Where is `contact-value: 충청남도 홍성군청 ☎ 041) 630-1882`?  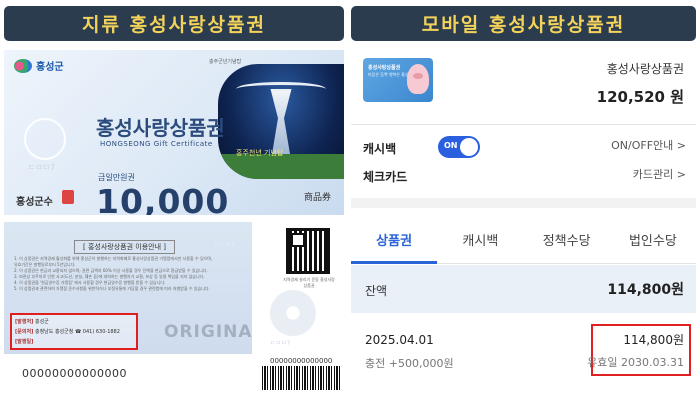
contact-value: 충청남도 홍성군청 ☎ 041) 630-1882 is located at coordinates (77, 332).